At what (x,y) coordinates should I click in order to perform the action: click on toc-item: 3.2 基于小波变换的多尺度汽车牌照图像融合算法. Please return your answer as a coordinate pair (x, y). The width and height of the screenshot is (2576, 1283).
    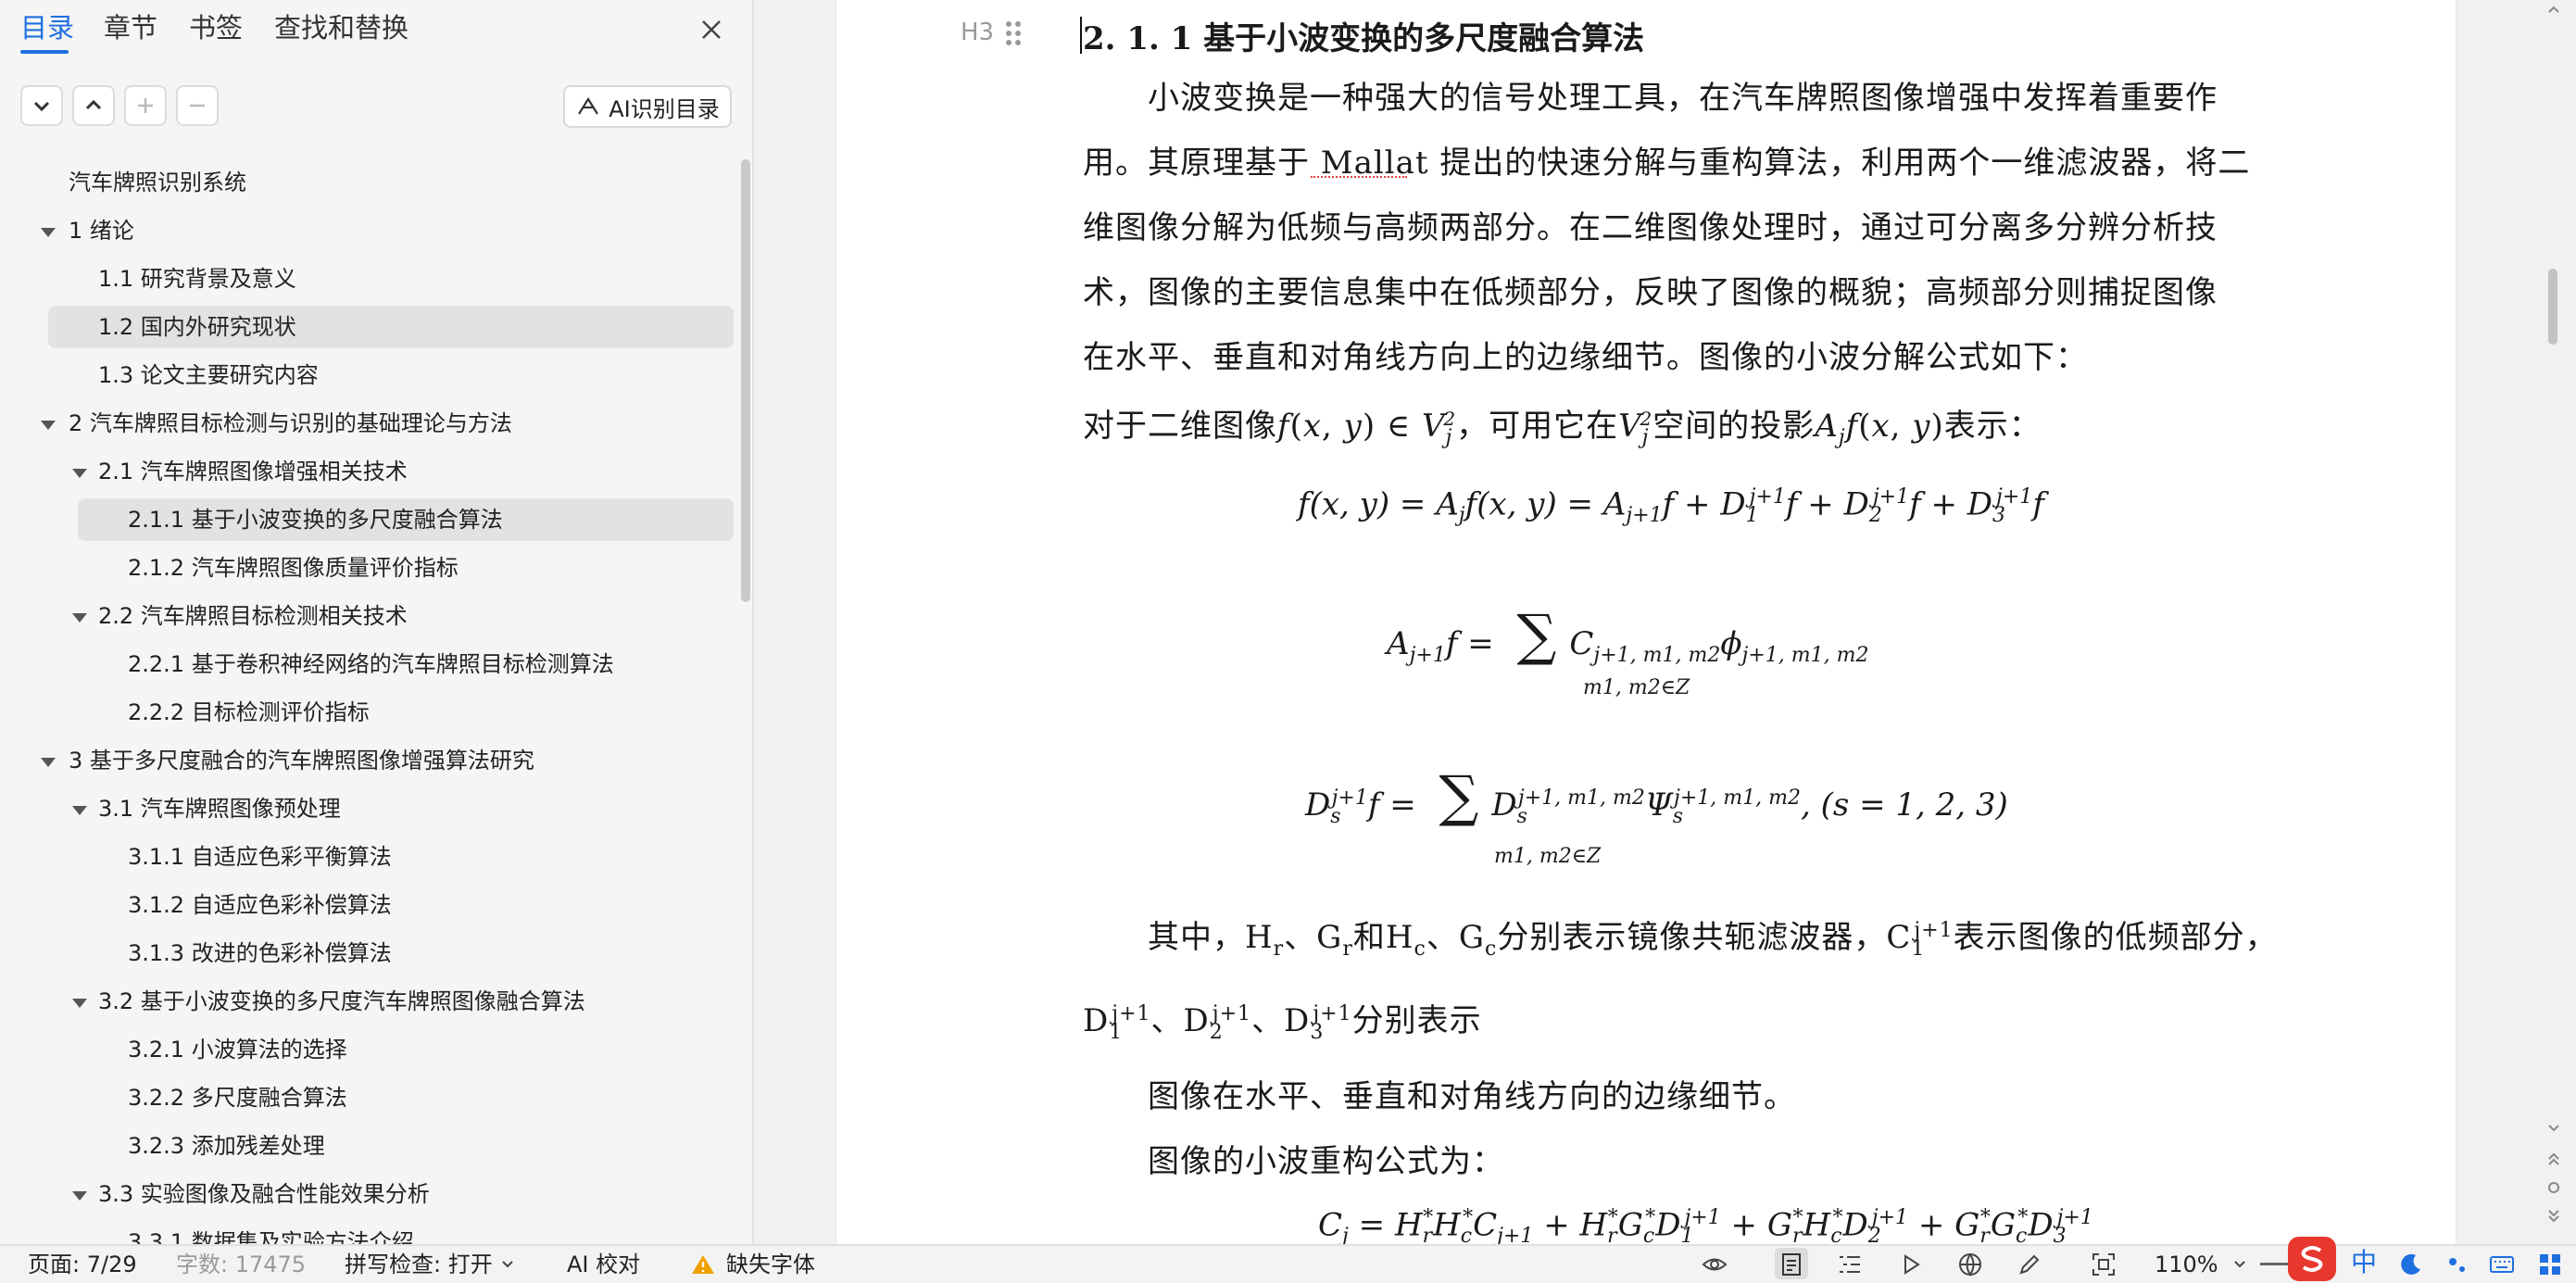
    Looking at the image, I should click on (341, 1001).